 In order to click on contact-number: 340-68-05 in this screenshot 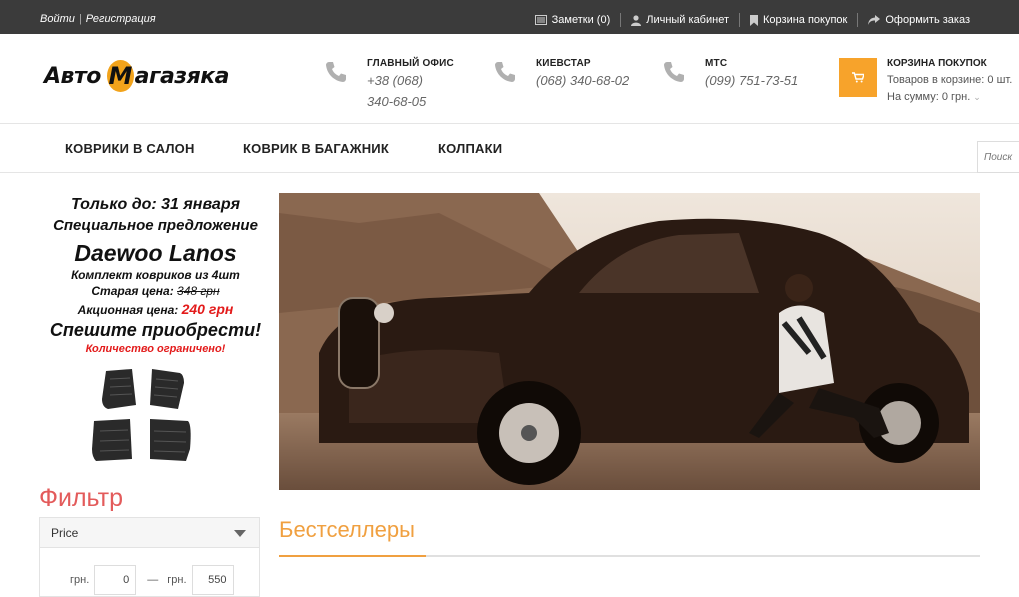, I will do `click(410, 101)`.